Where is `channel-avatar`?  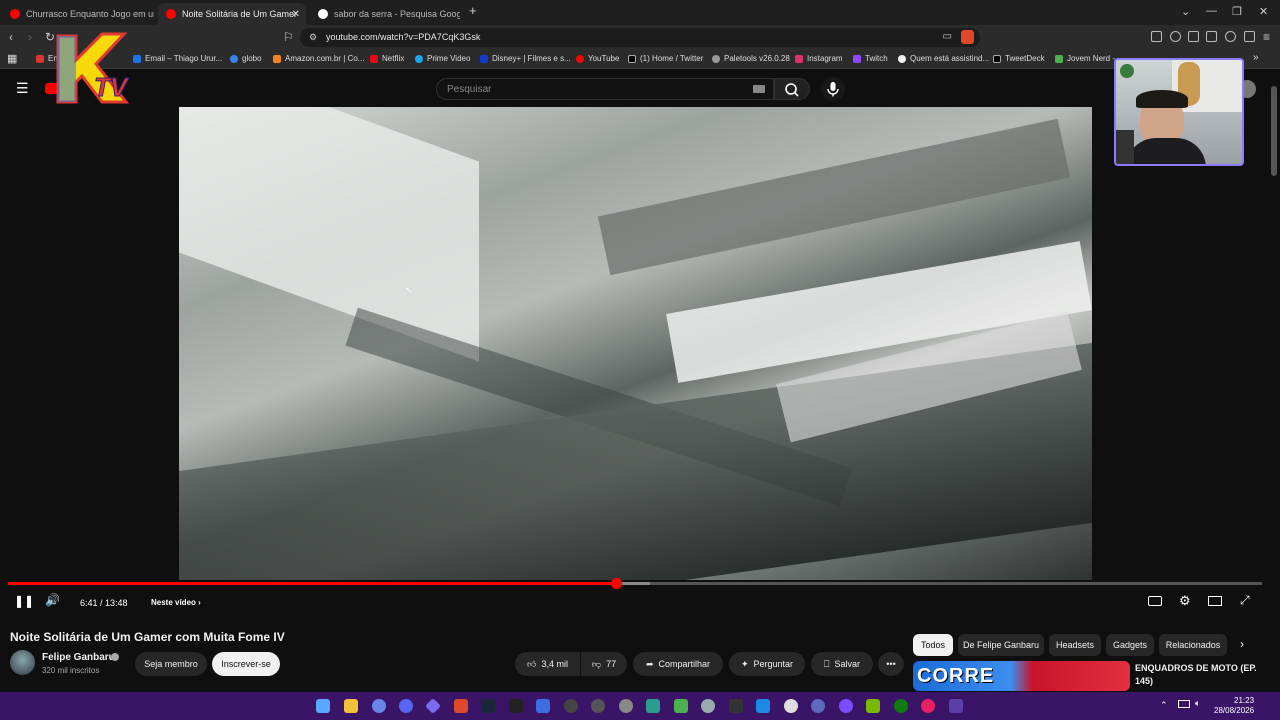 channel-avatar is located at coordinates (22, 662).